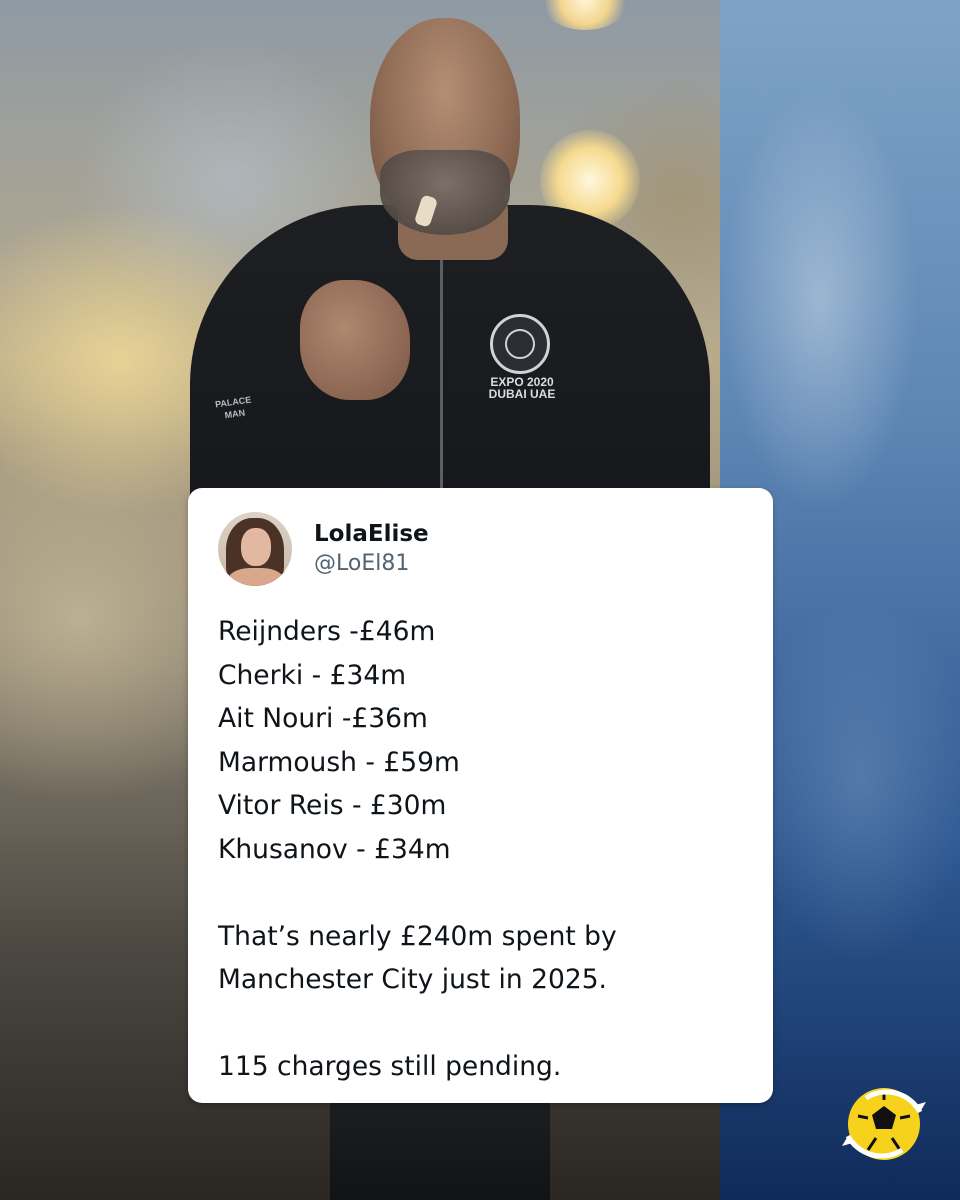 This screenshot has width=960, height=1200. I want to click on trousers, so click(440, 1145).